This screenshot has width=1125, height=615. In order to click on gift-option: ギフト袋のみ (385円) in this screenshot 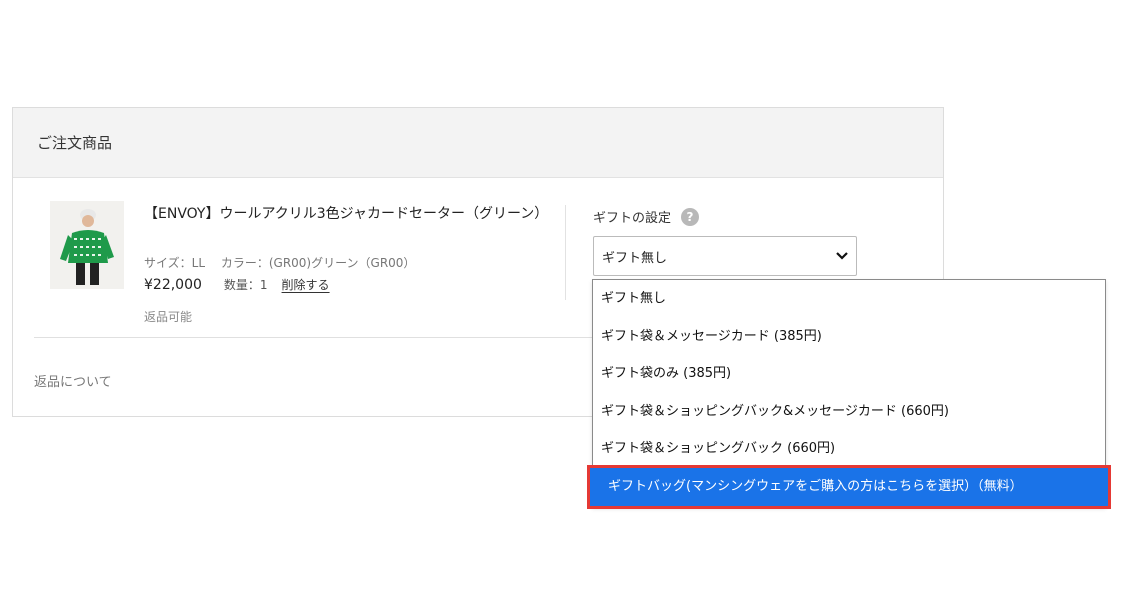, I will do `click(849, 374)`.